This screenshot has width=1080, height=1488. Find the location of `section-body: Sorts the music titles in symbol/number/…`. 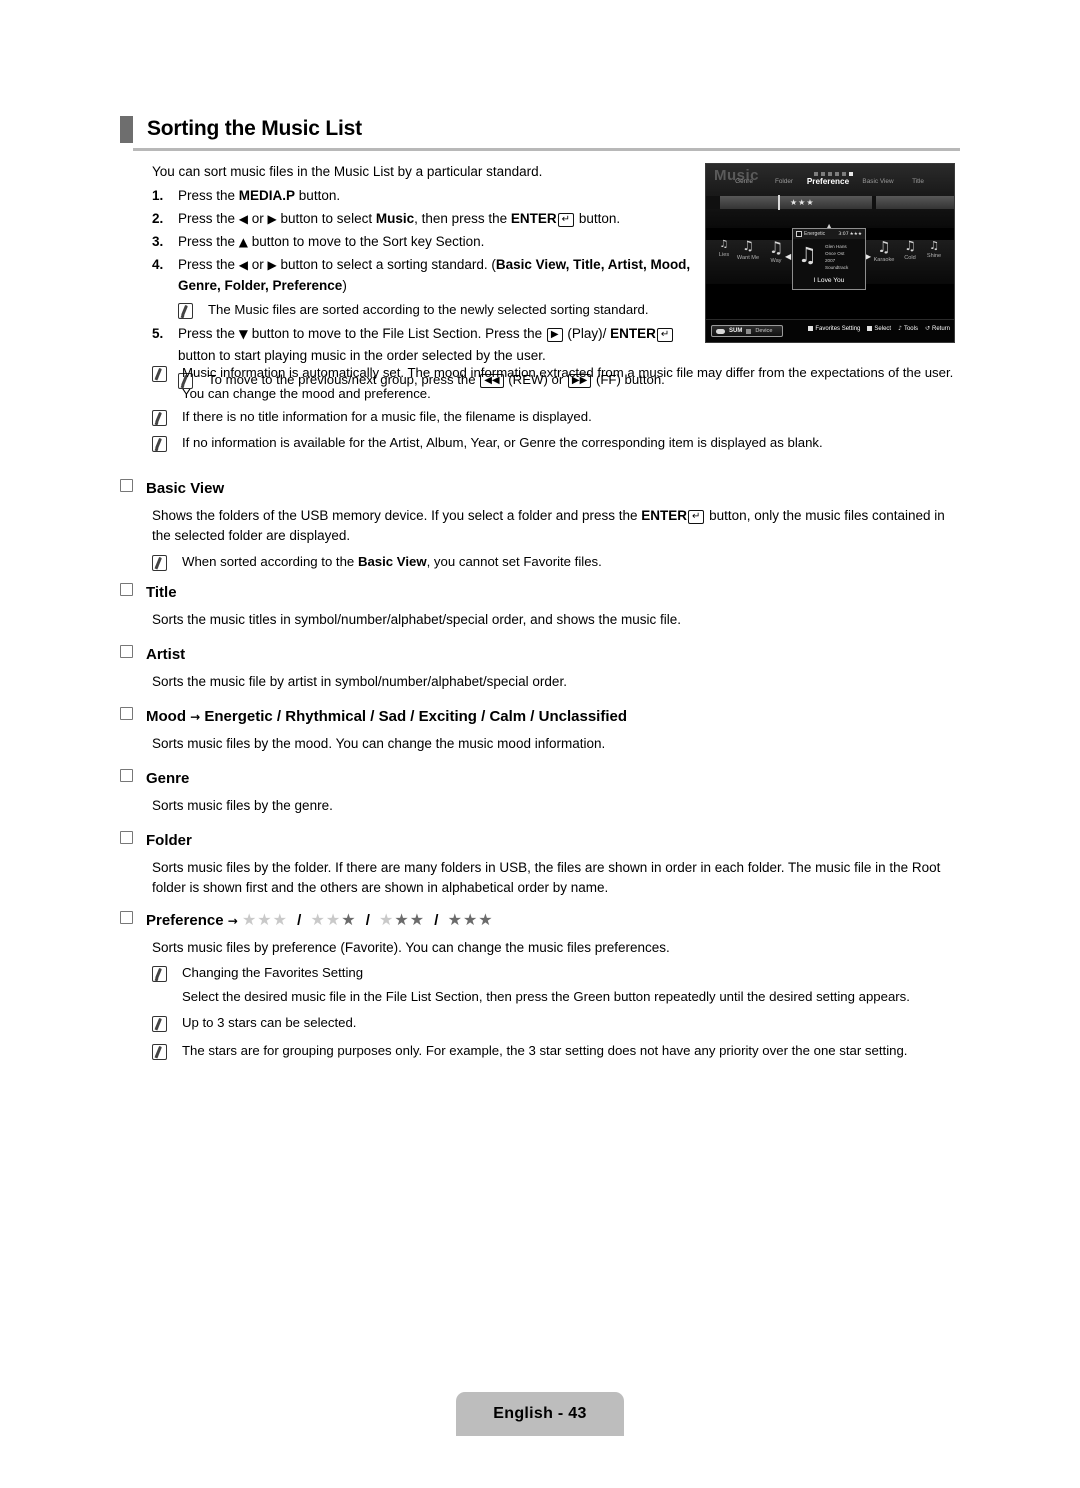

section-body: Sorts the music titles in symbol/number/… is located at coordinates (542, 620).